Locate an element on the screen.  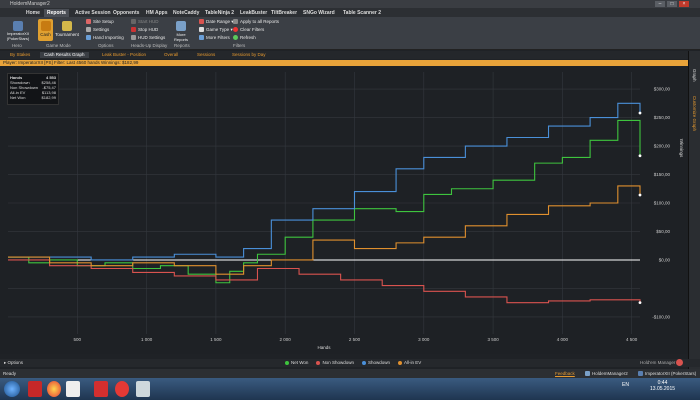
stop-icon is located at coordinates (133, 30).